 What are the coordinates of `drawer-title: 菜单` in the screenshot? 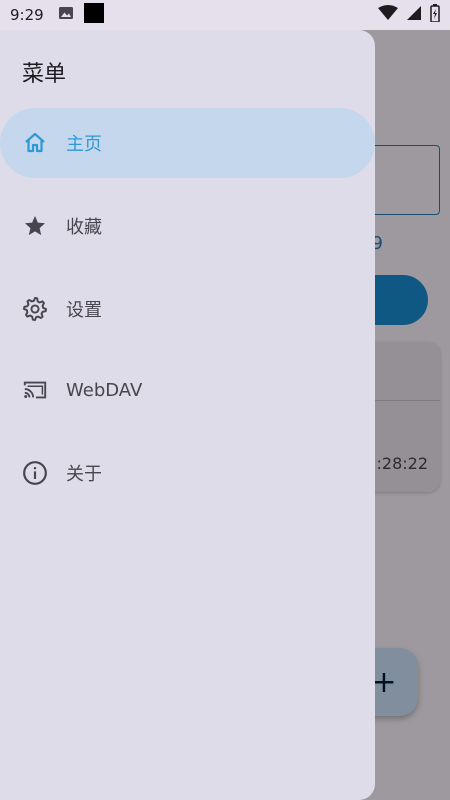 It's located at (44, 74).